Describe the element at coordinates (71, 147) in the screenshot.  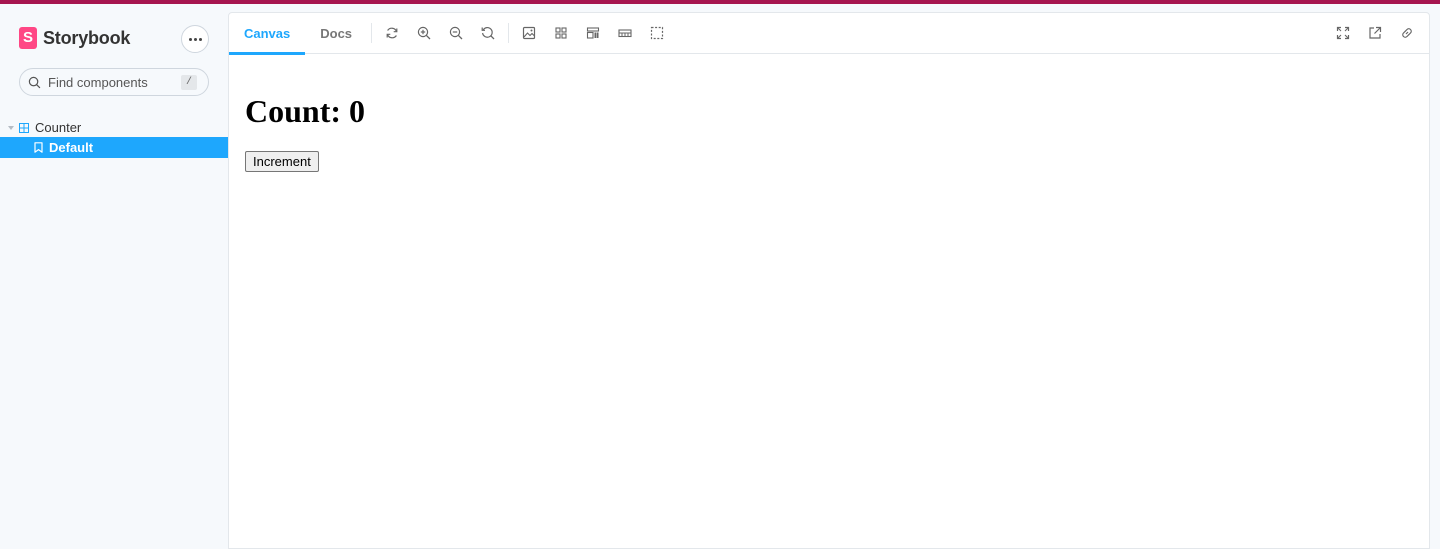
I see `tree-story-label: Default` at that location.